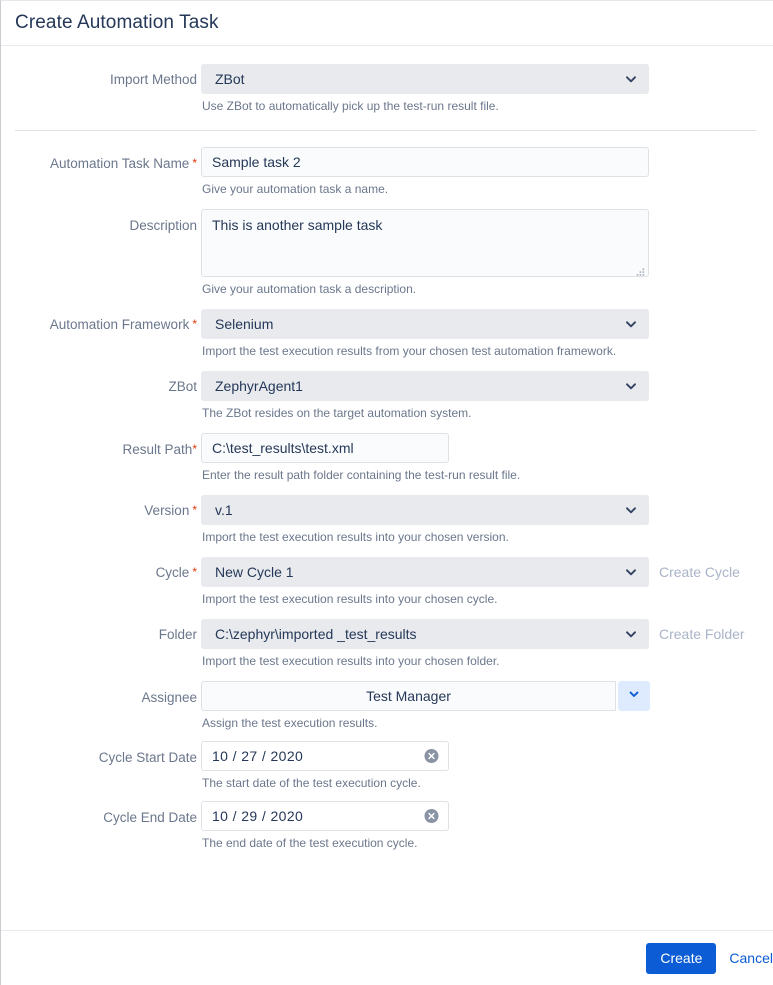 The height and width of the screenshot is (985, 773). Describe the element at coordinates (99, 75) in the screenshot. I see `import-method-label: Import Method` at that location.